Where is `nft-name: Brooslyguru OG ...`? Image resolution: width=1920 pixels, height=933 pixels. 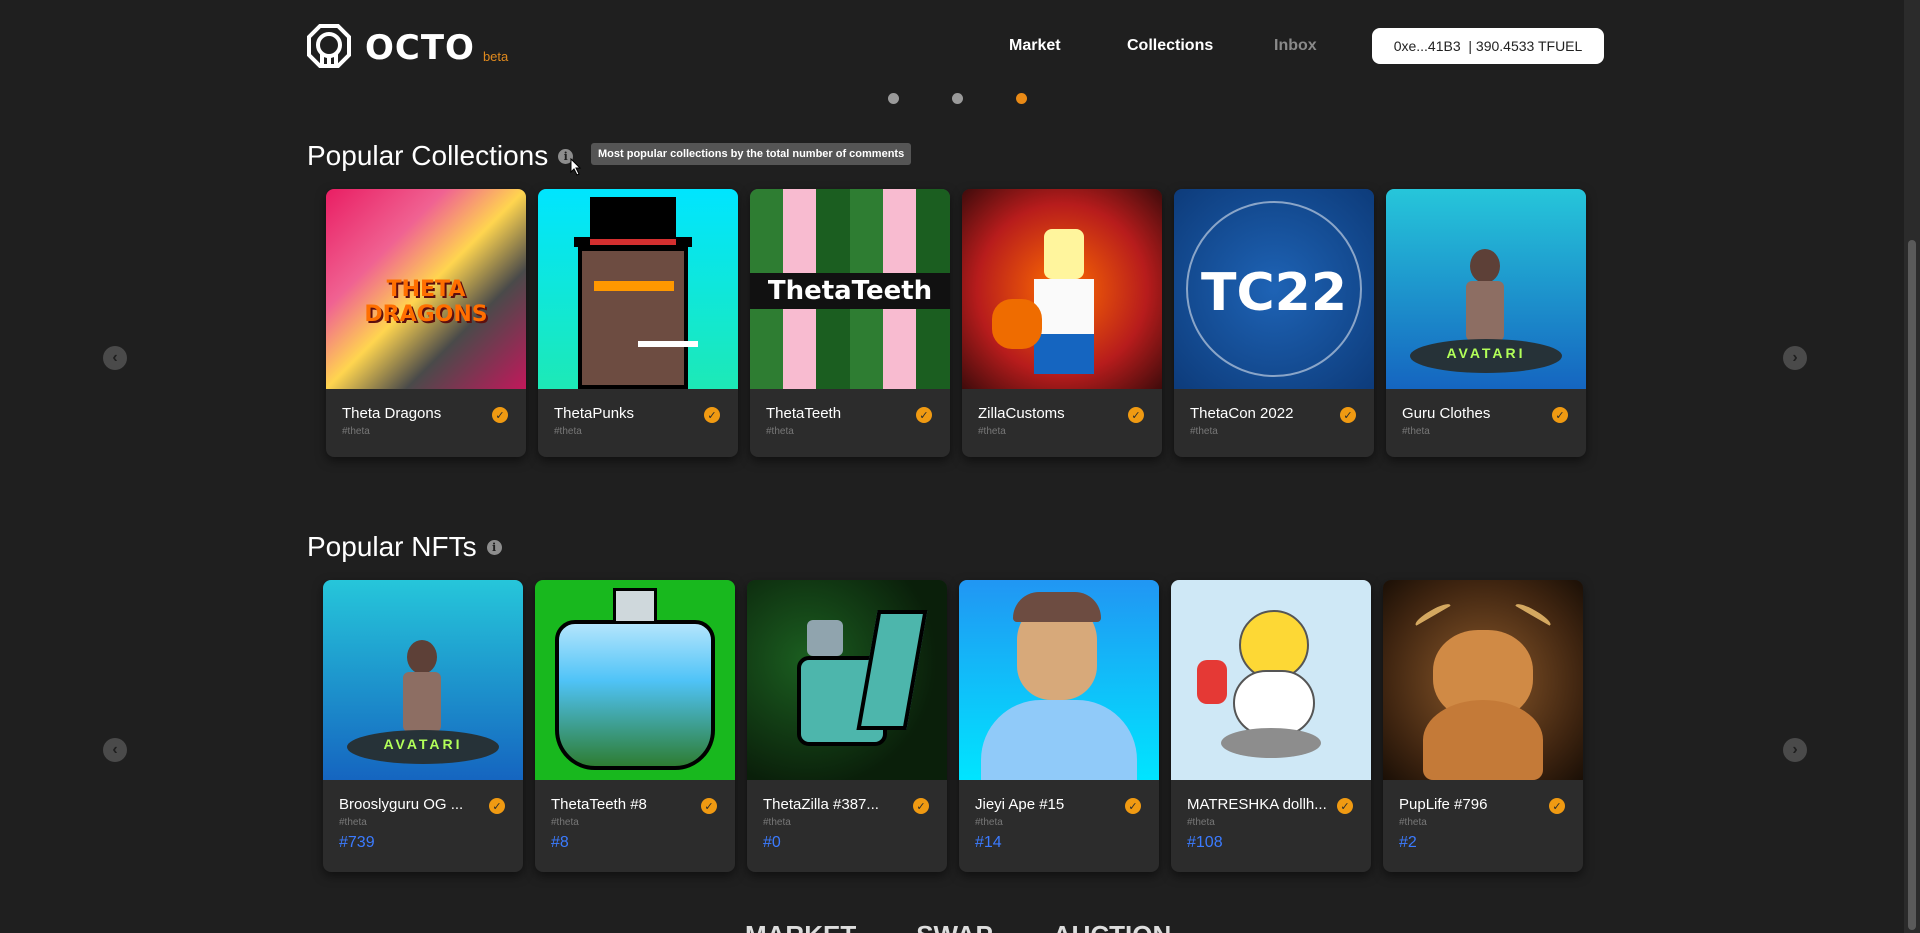
nft-name: Brooslyguru OG ... is located at coordinates (401, 804).